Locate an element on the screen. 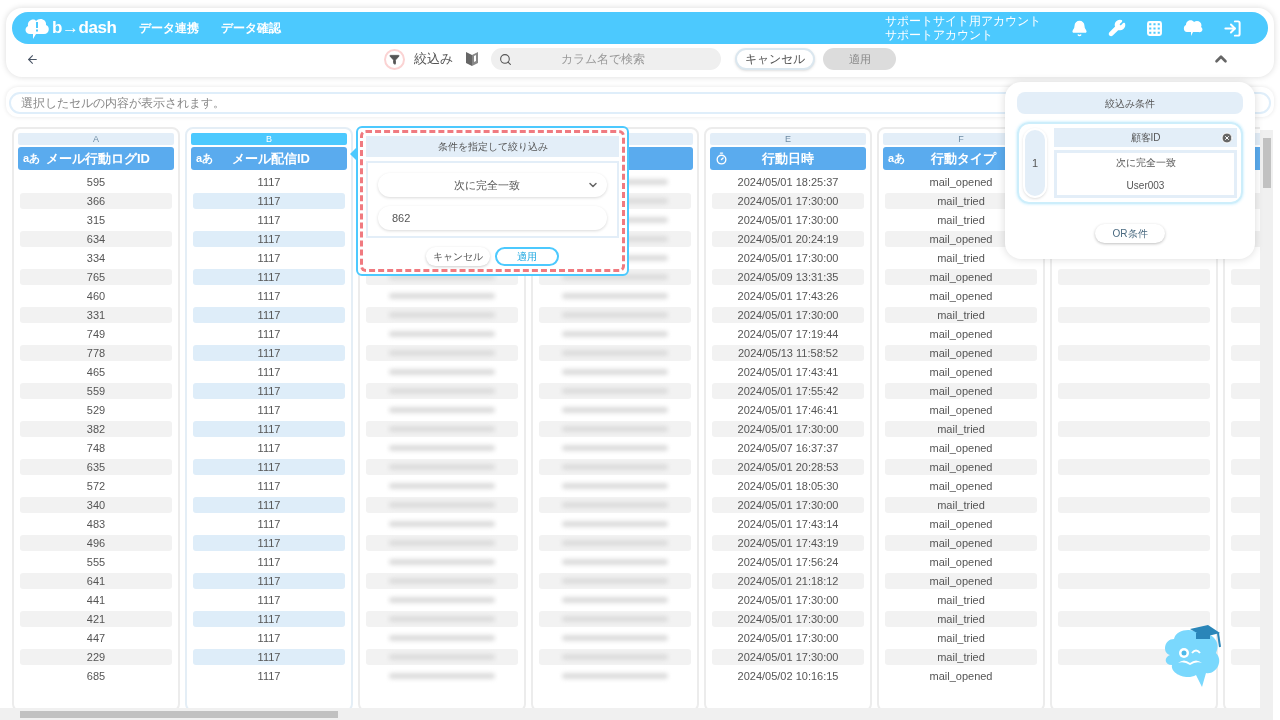  group-number: 1 is located at coordinates (1035, 163).